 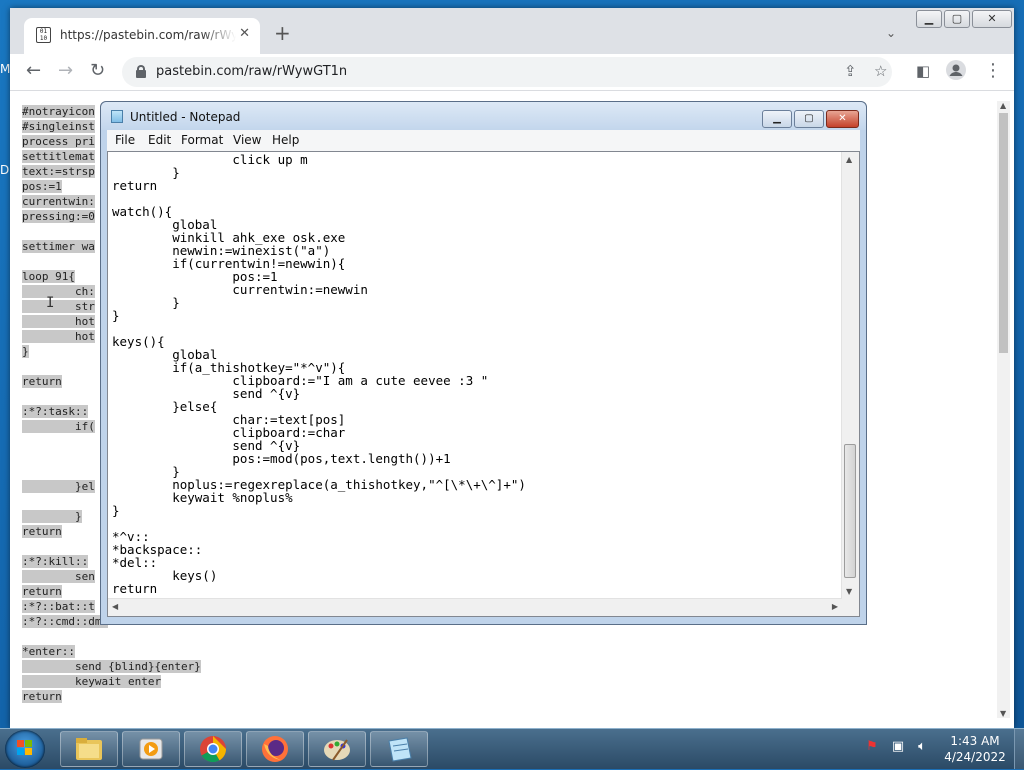 What do you see at coordinates (202, 140) in the screenshot?
I see `menu-format: Format` at bounding box center [202, 140].